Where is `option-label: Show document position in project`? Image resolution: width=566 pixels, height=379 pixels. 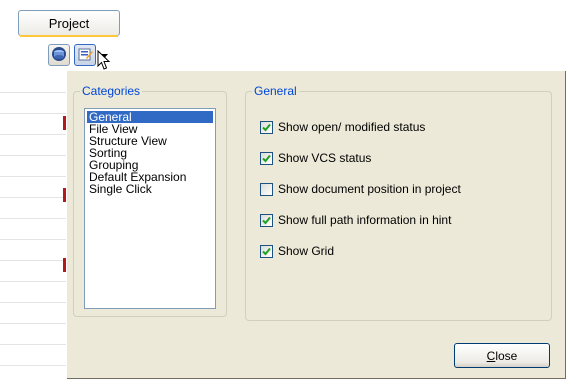
option-label: Show document position in project is located at coordinates (369, 189).